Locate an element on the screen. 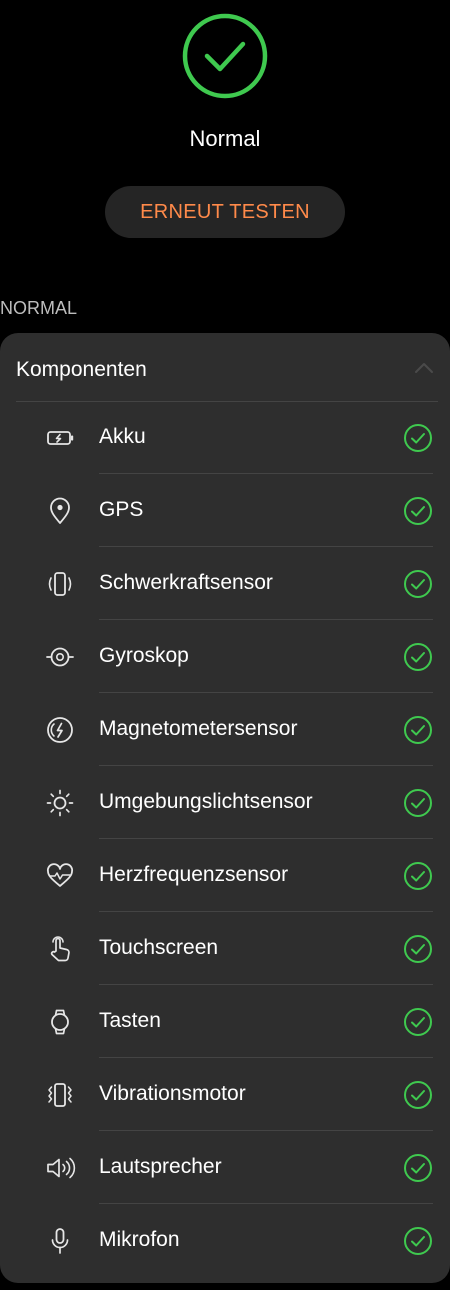  vibration-icon is located at coordinates (60, 1095).